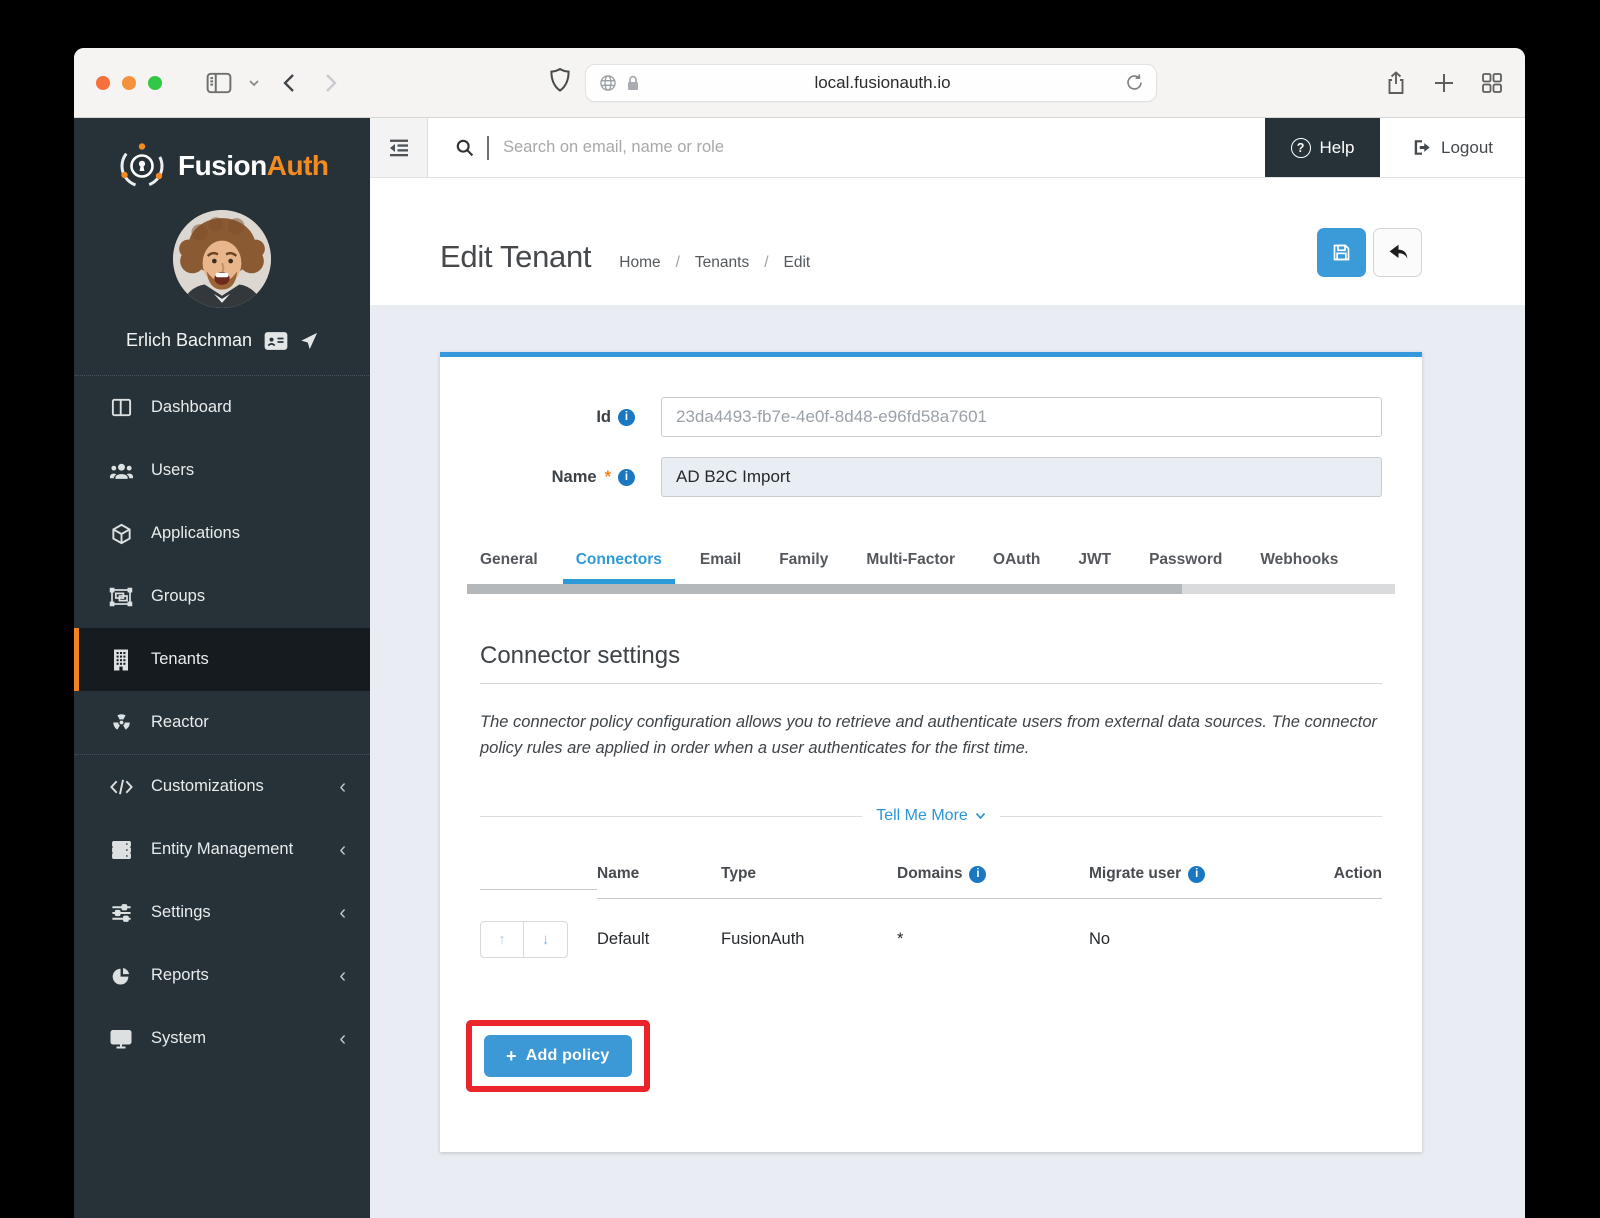 The width and height of the screenshot is (1600, 1218). What do you see at coordinates (1467, 147) in the screenshot?
I see `logout-label: Logout` at bounding box center [1467, 147].